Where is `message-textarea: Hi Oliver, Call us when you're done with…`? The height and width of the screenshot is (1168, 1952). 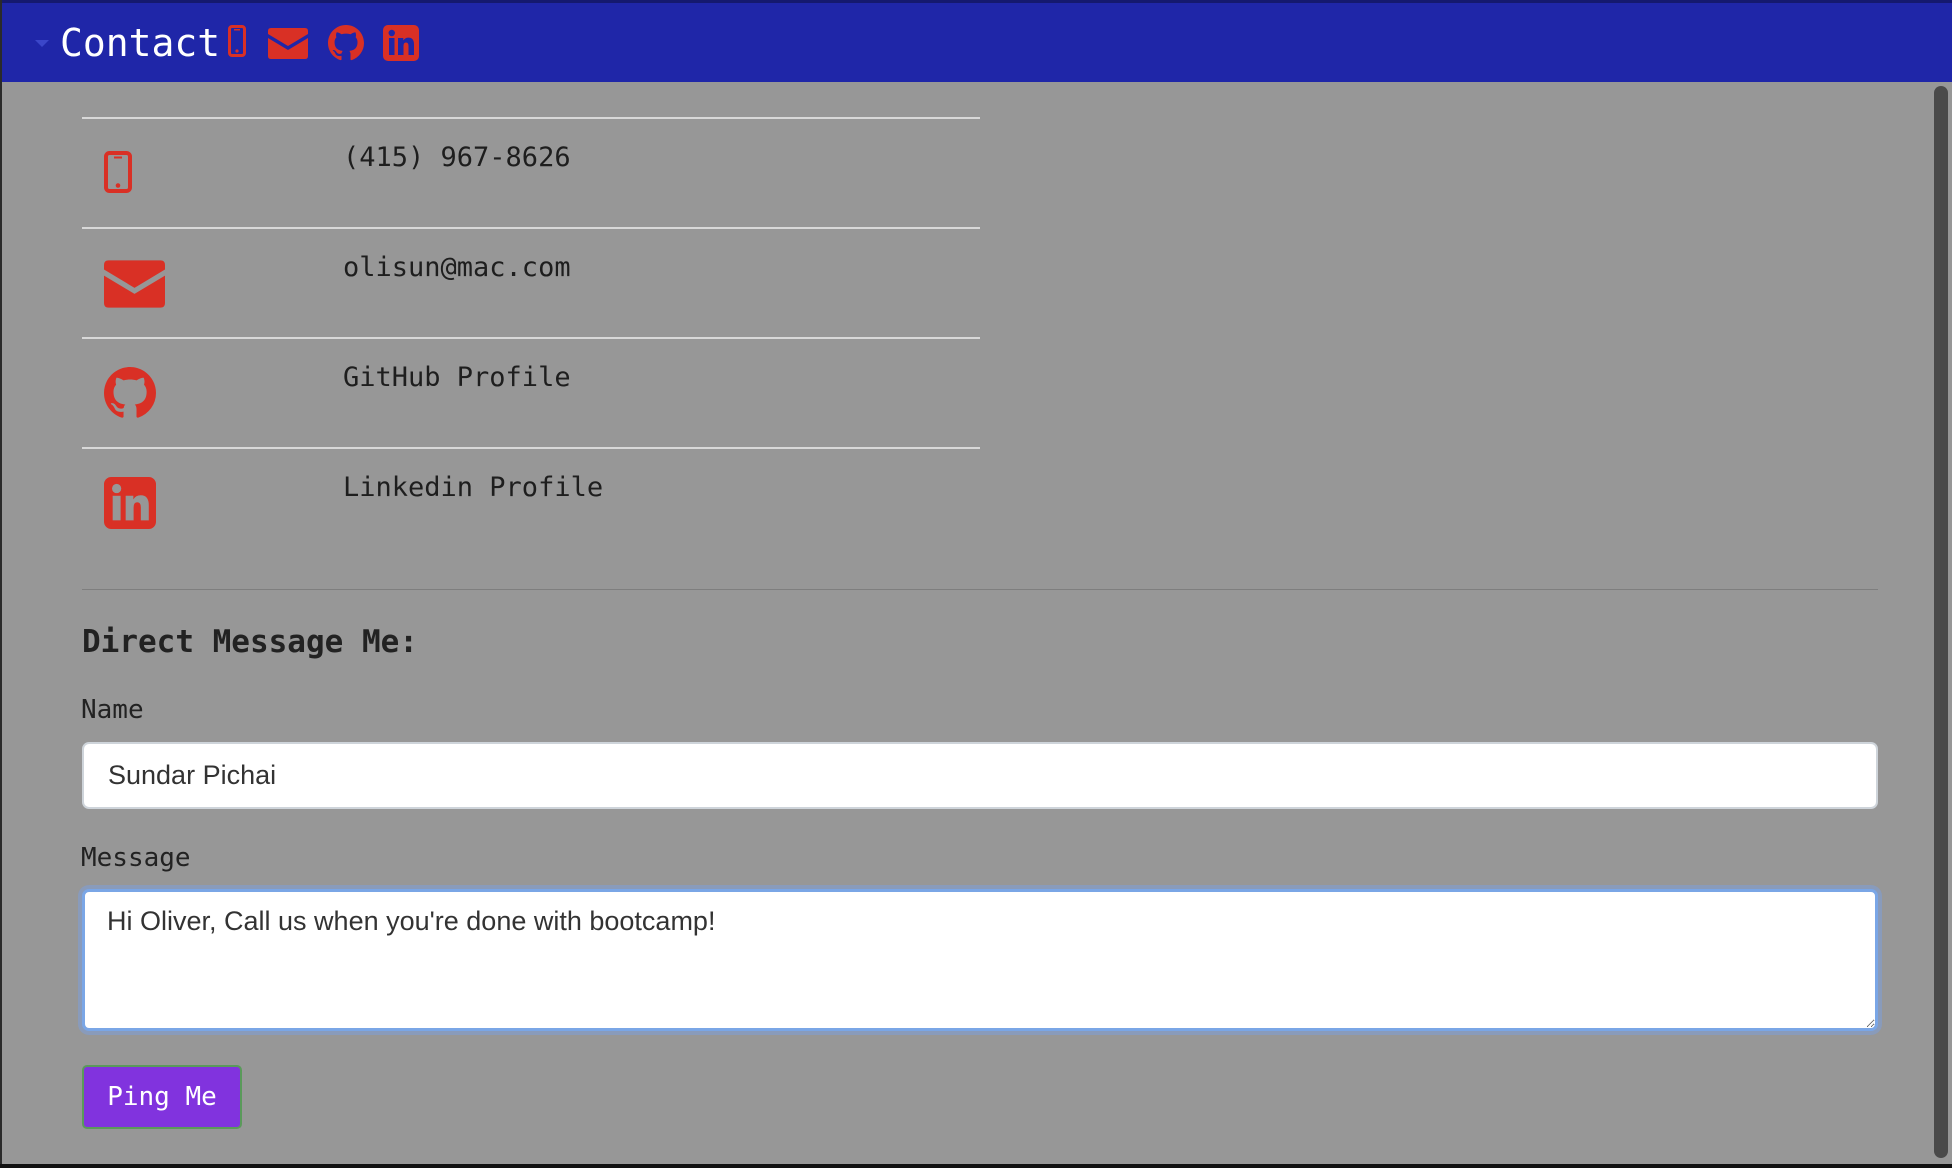 message-textarea: Hi Oliver, Call us when you're done with… is located at coordinates (980, 960).